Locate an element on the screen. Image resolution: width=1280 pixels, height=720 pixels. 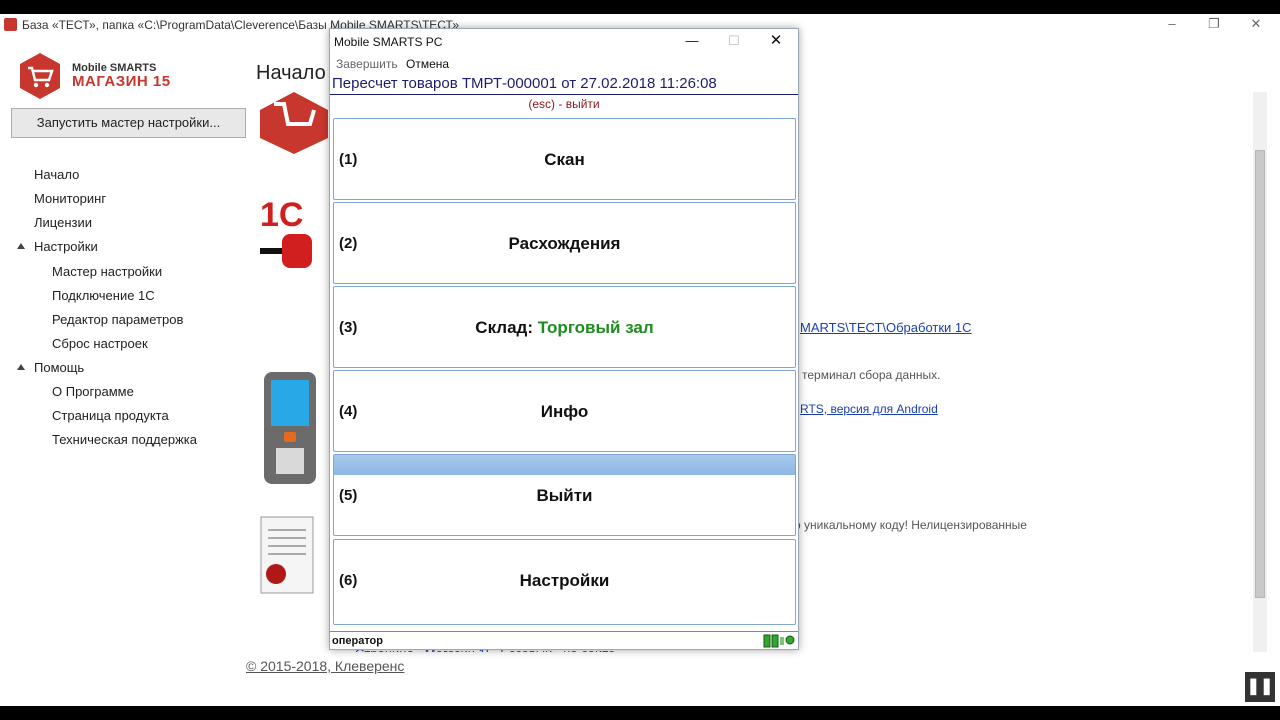
nav-item-reset-settings: Сброс настроек is located at coordinates (100, 343).